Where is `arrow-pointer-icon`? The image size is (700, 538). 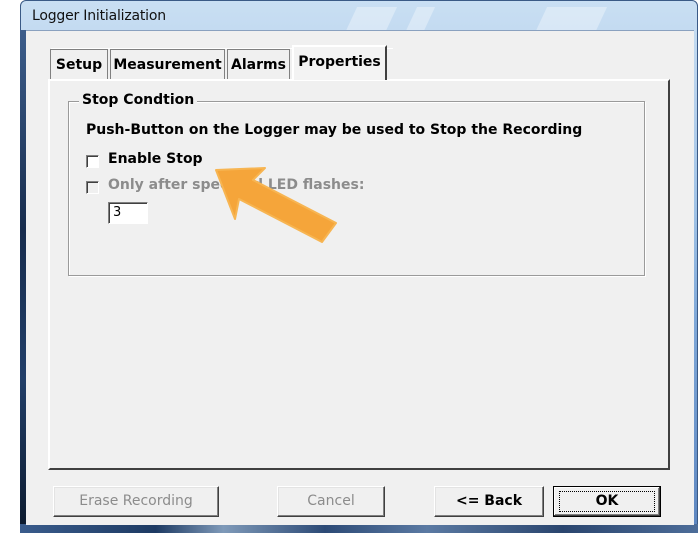 arrow-pointer-icon is located at coordinates (276, 205).